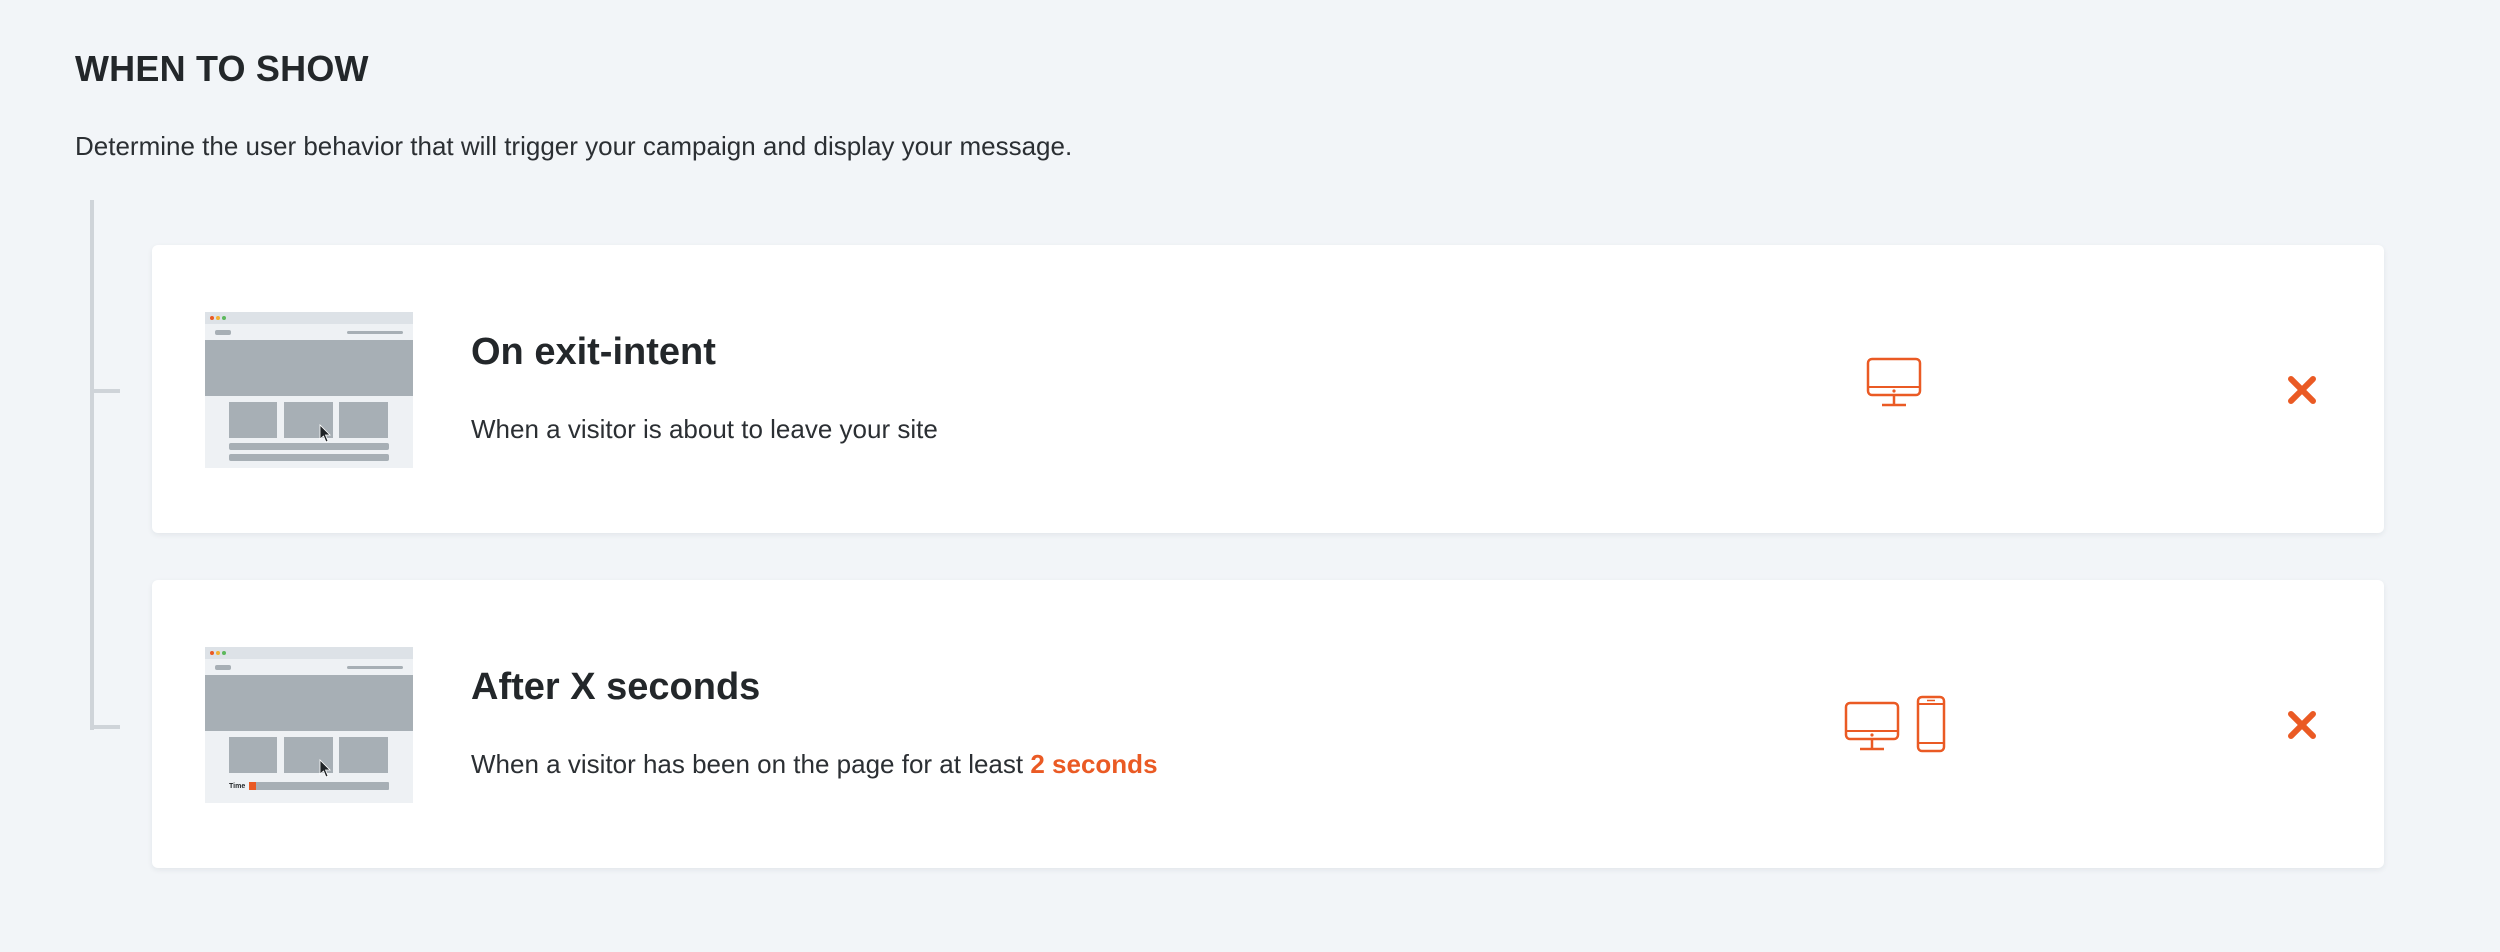 Image resolution: width=2500 pixels, height=952 pixels. What do you see at coordinates (309, 725) in the screenshot?
I see `timer-thumbnail: Time` at bounding box center [309, 725].